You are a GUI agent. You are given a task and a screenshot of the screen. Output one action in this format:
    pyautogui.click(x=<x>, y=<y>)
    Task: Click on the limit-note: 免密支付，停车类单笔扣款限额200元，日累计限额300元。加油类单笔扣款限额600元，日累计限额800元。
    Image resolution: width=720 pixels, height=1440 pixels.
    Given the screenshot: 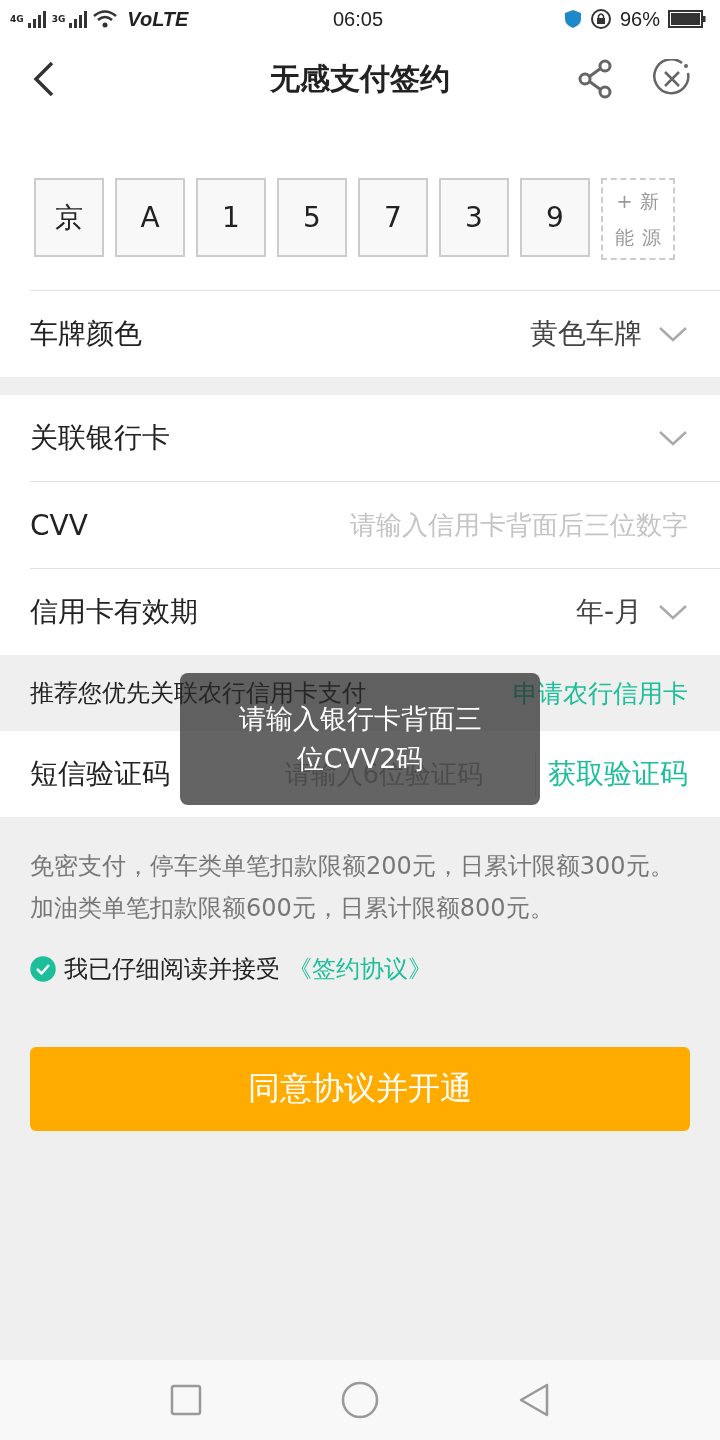 What is the action you would take?
    pyautogui.click(x=352, y=887)
    